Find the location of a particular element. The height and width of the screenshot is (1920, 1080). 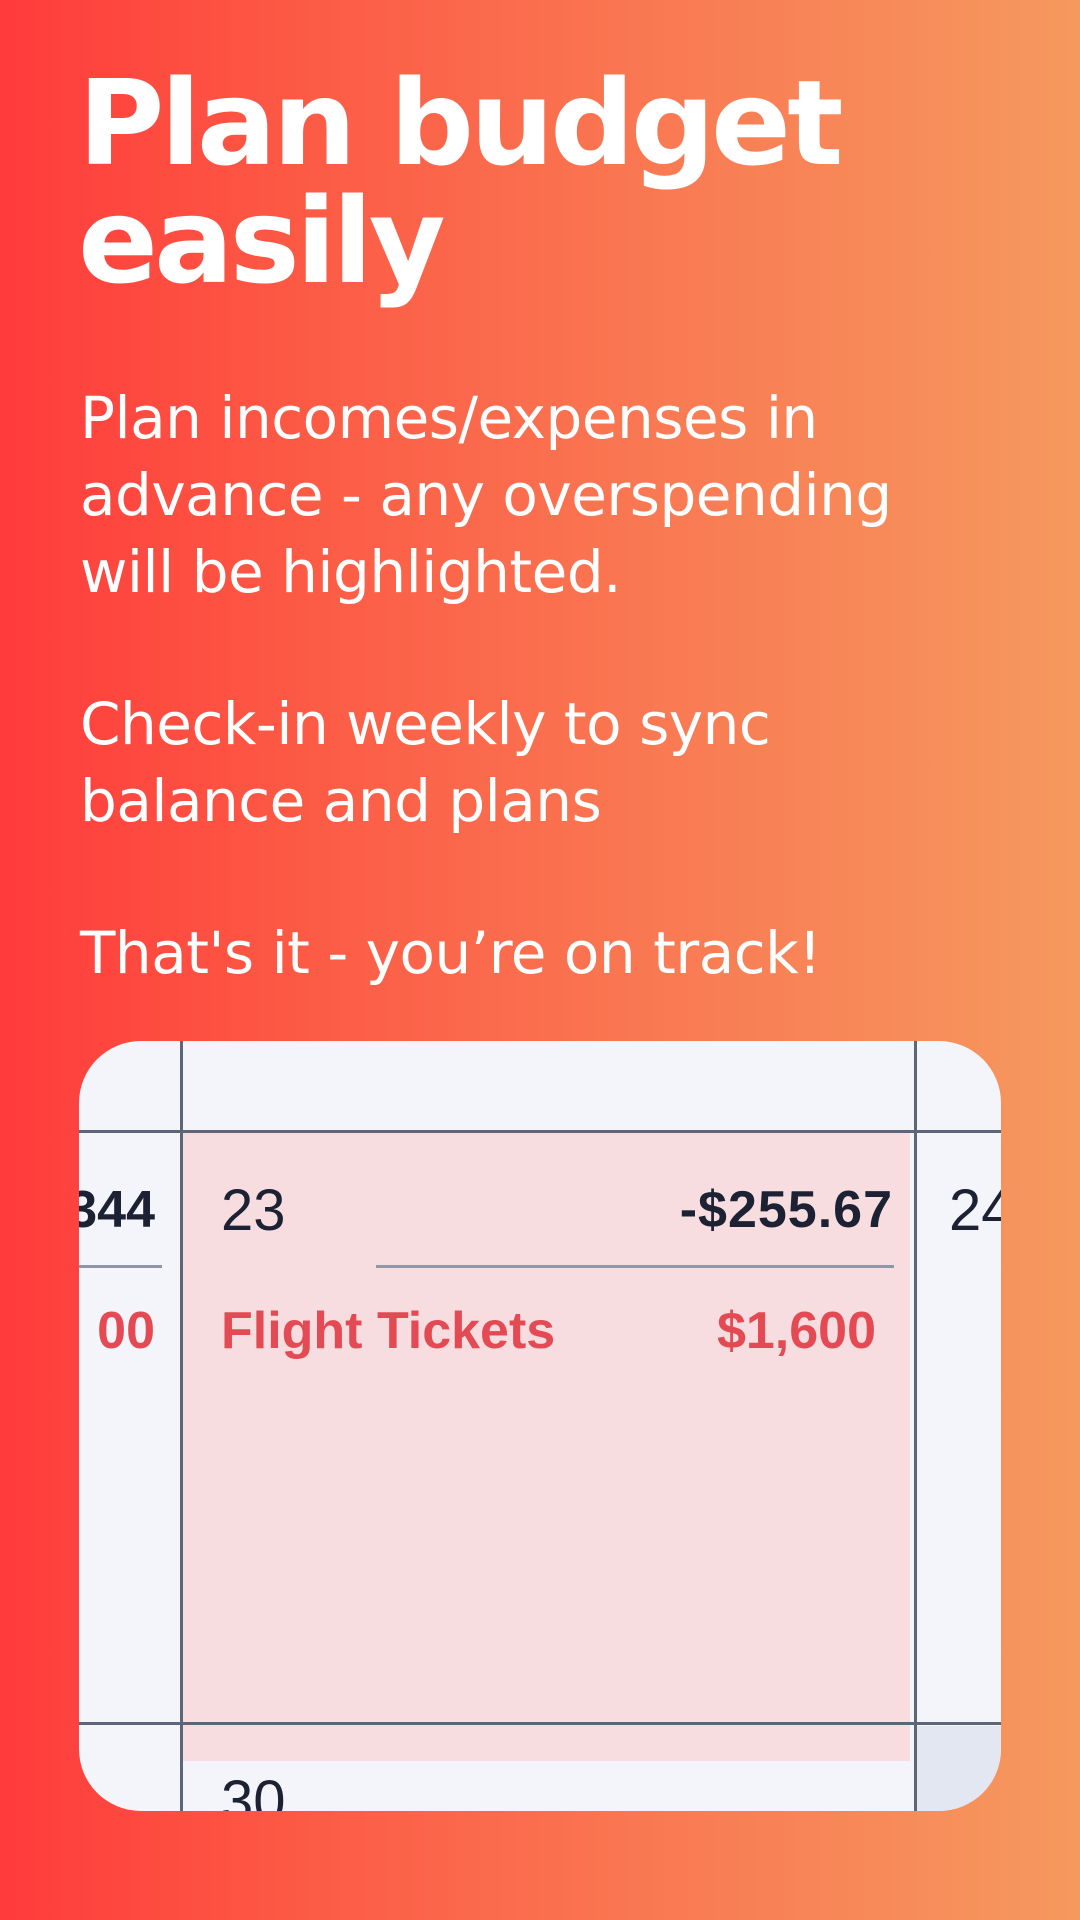

next-week-day-number: 30 is located at coordinates (253, 1790).